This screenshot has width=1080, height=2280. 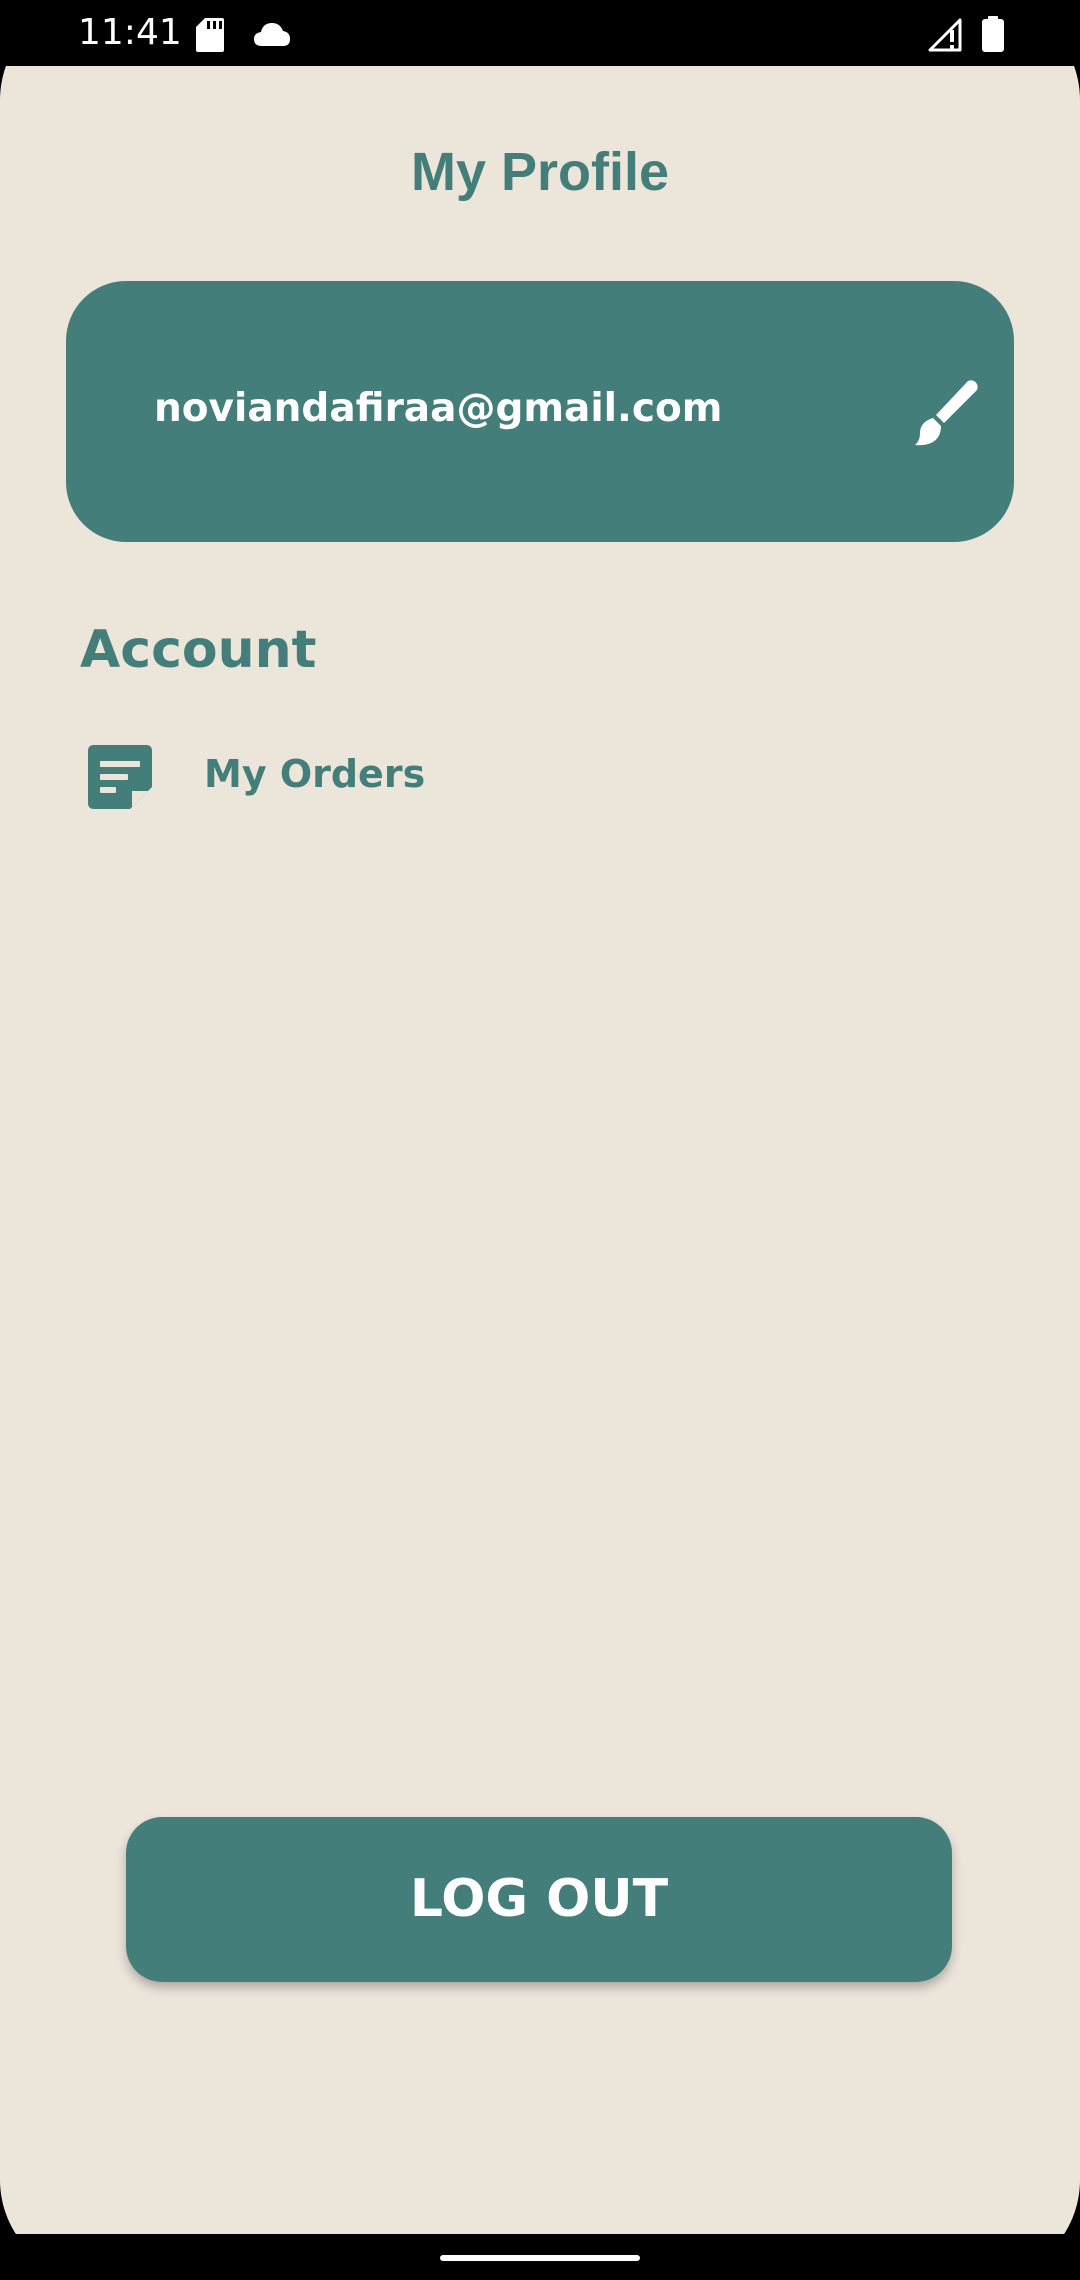 I want to click on paintbrush-icon, so click(x=946, y=413).